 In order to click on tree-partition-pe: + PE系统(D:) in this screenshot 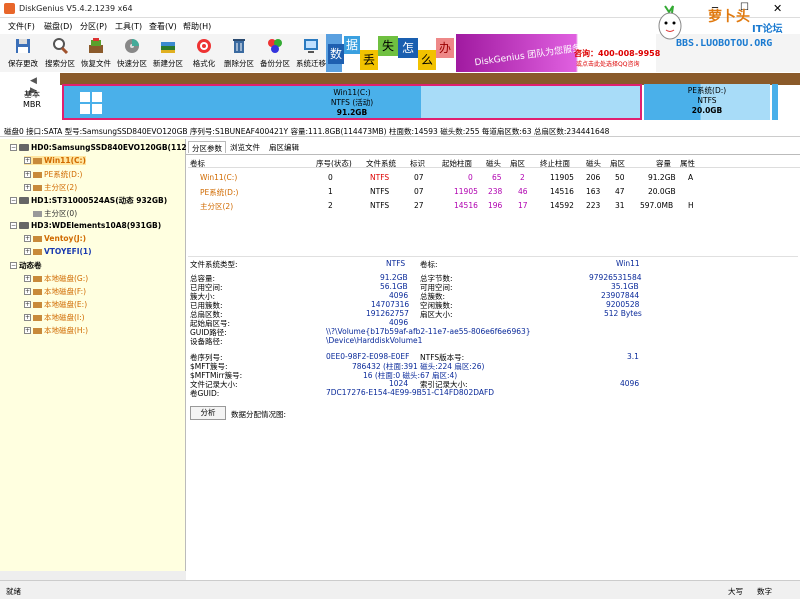, I will do `click(53, 174)`.